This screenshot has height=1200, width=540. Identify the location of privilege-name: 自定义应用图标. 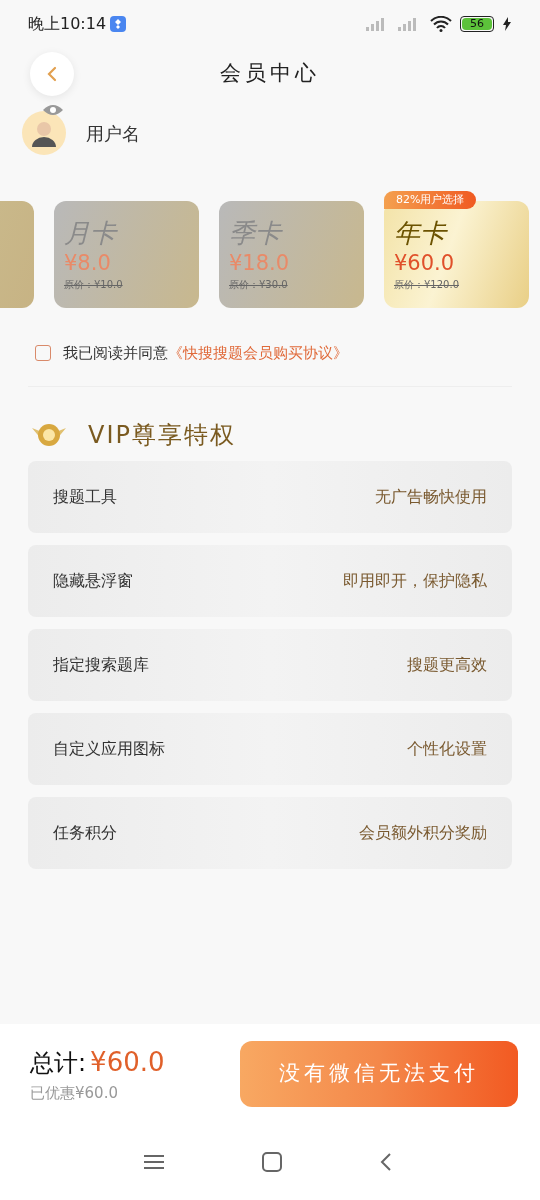
(109, 749).